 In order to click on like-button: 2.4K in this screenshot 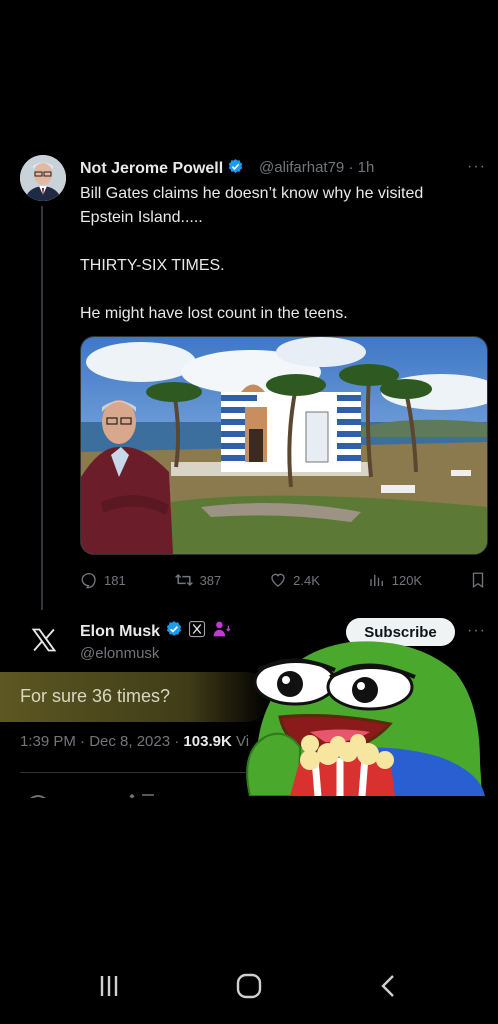, I will do `click(294, 580)`.